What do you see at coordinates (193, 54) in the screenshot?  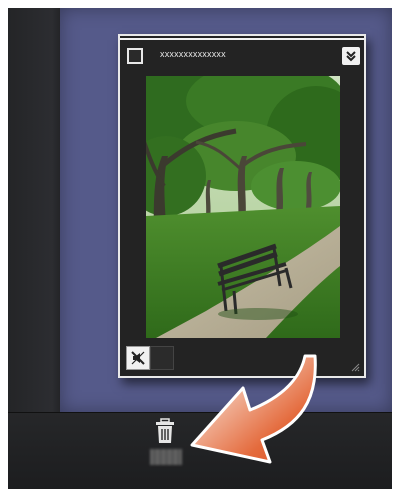 I see `card-title: xxxxxxxxxxxxxx` at bounding box center [193, 54].